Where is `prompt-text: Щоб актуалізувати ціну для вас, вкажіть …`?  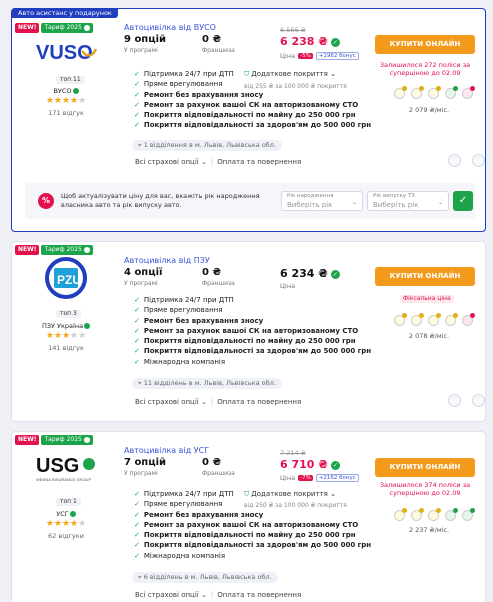
prompt-text: Щоб актуалізувати ціну для вас, вкажіть … is located at coordinates (160, 200).